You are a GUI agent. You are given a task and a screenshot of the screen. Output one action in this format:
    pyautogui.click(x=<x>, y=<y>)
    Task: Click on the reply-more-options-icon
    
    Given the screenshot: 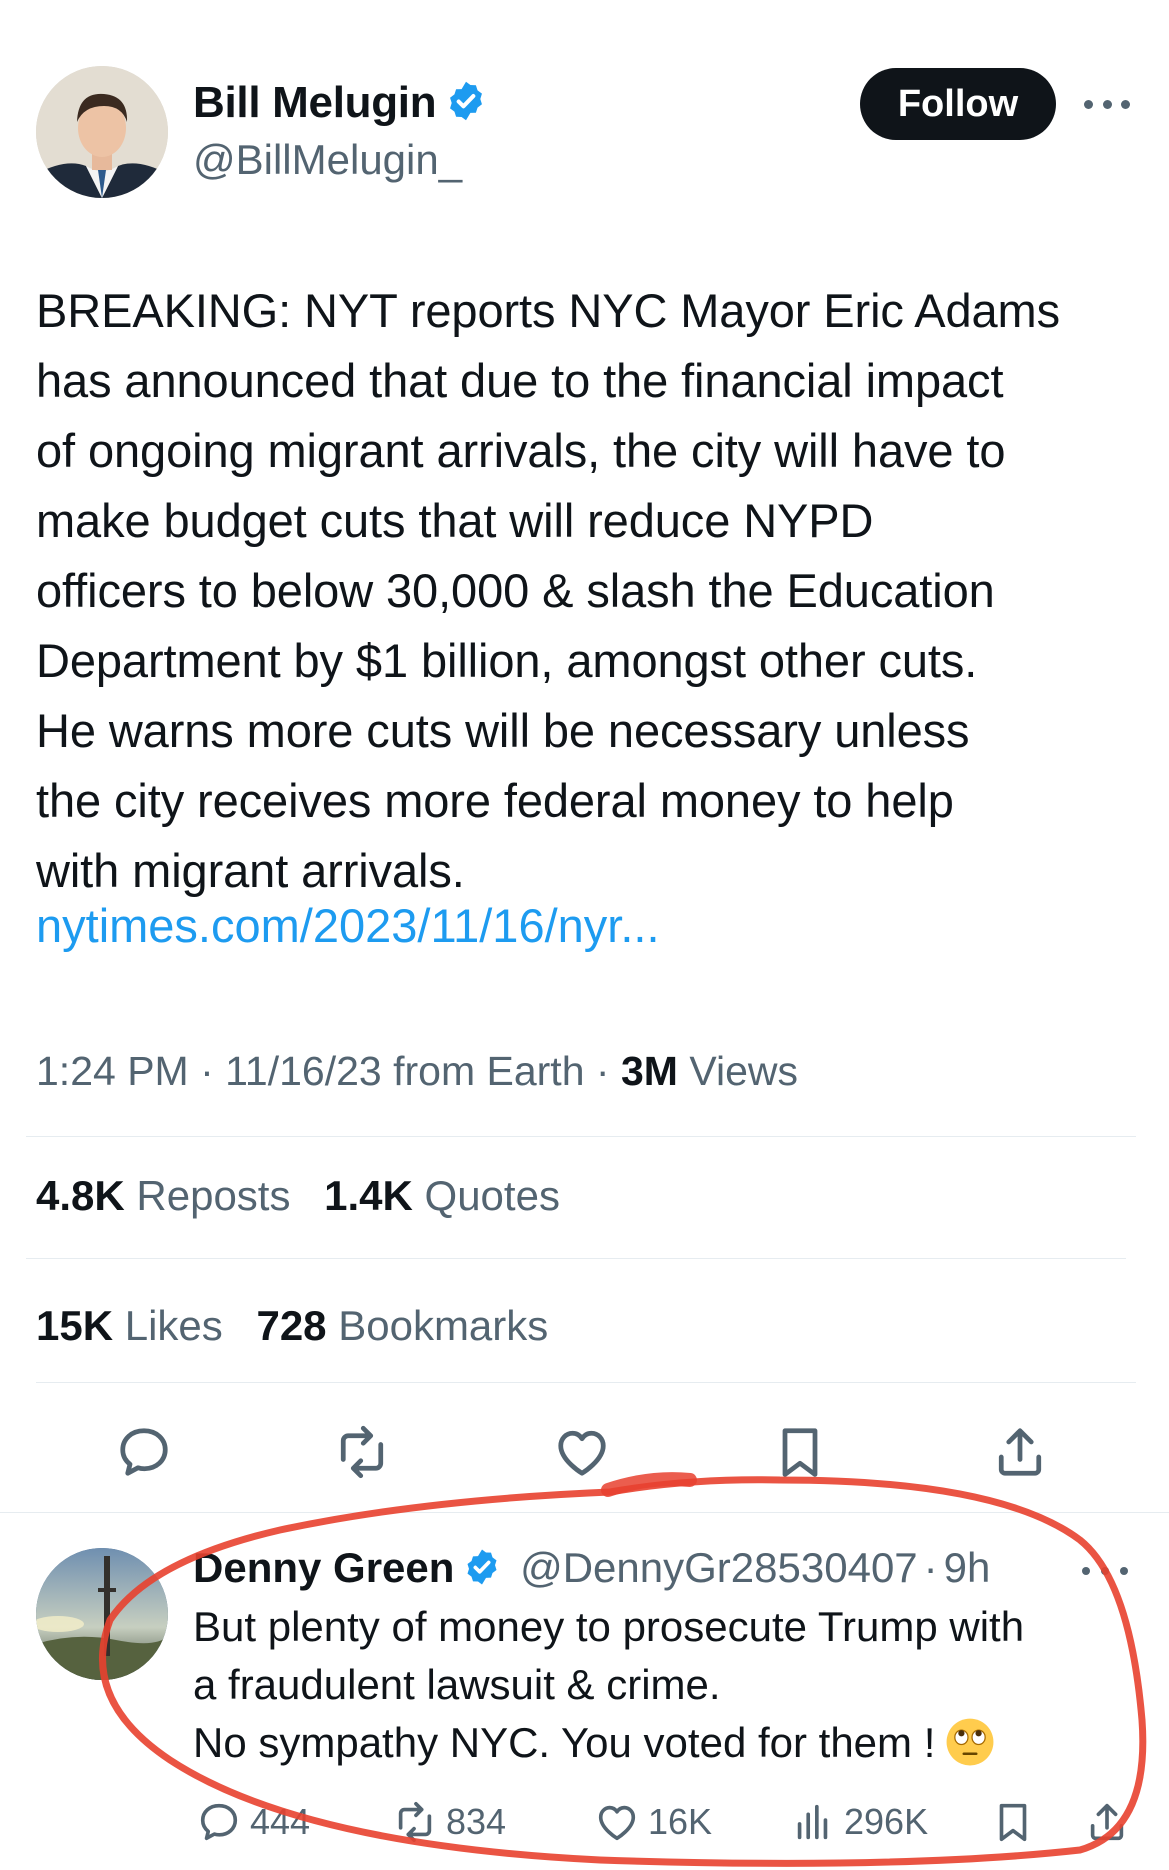 What is the action you would take?
    pyautogui.click(x=1105, y=1571)
    